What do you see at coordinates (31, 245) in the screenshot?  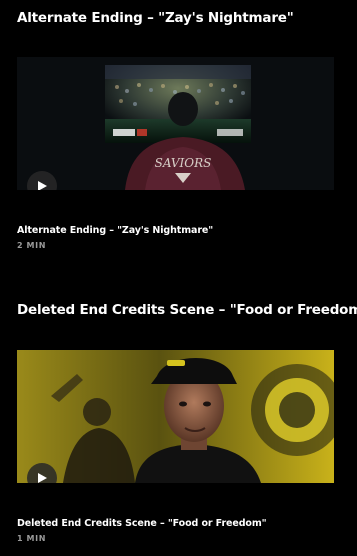 I see `clip-duration: 2 MIN` at bounding box center [31, 245].